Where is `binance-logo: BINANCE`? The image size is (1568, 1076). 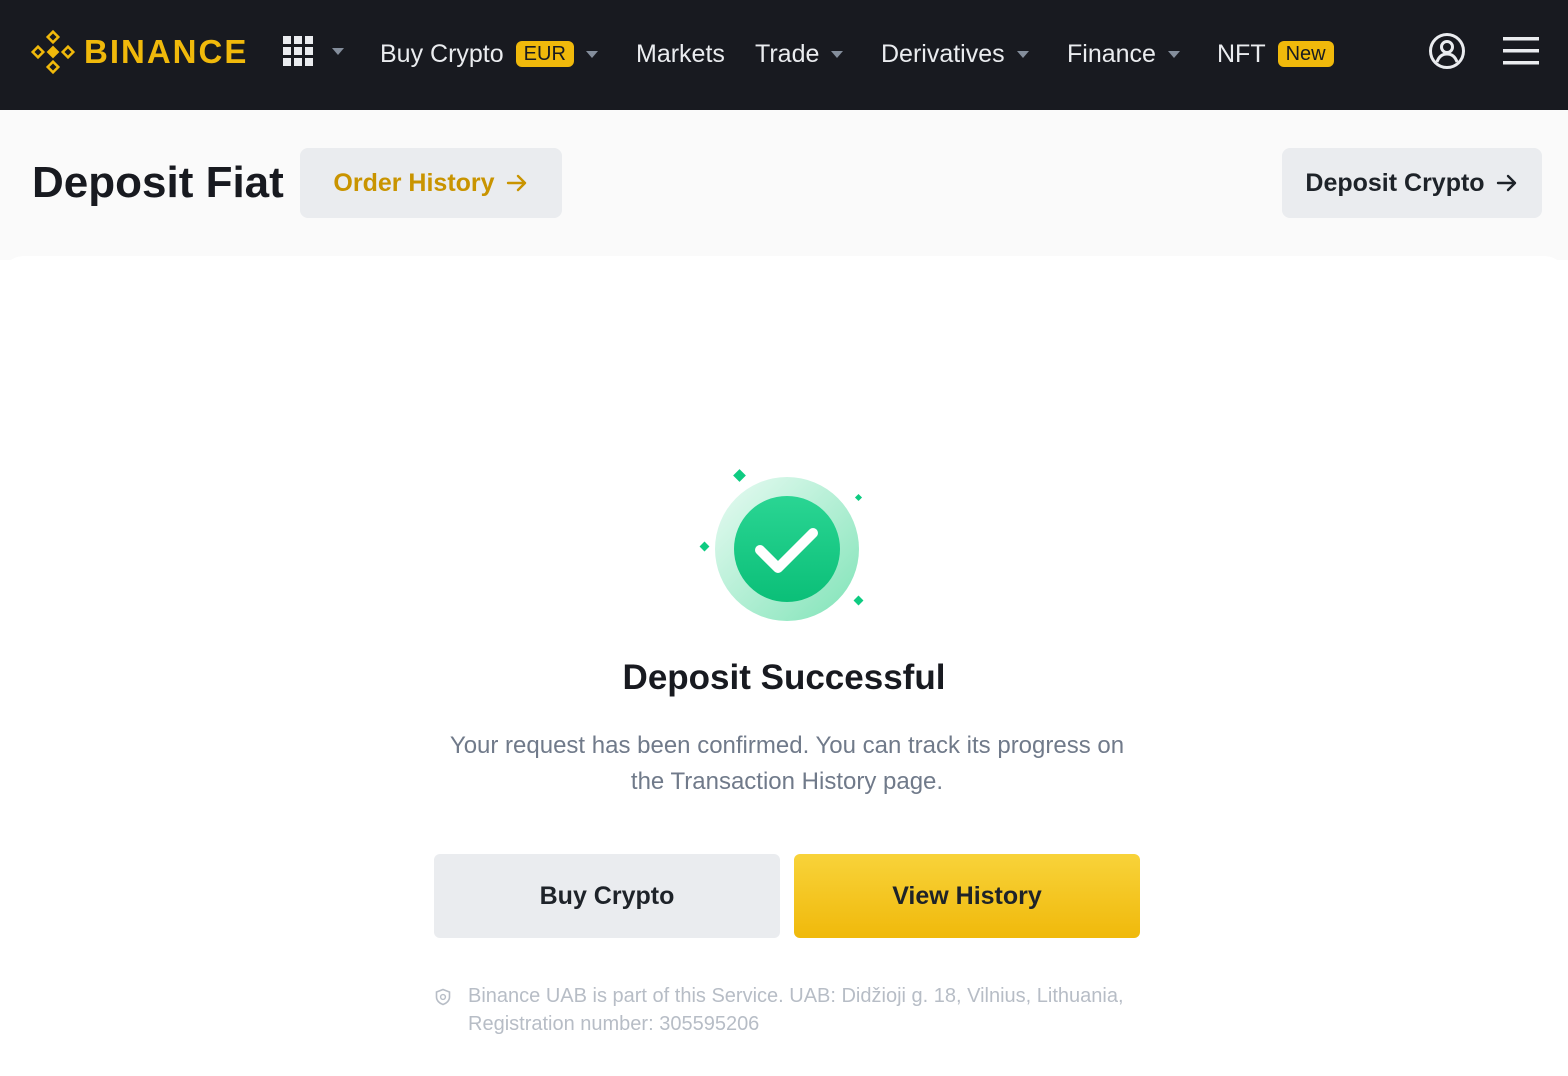 binance-logo: BINANCE is located at coordinates (139, 52).